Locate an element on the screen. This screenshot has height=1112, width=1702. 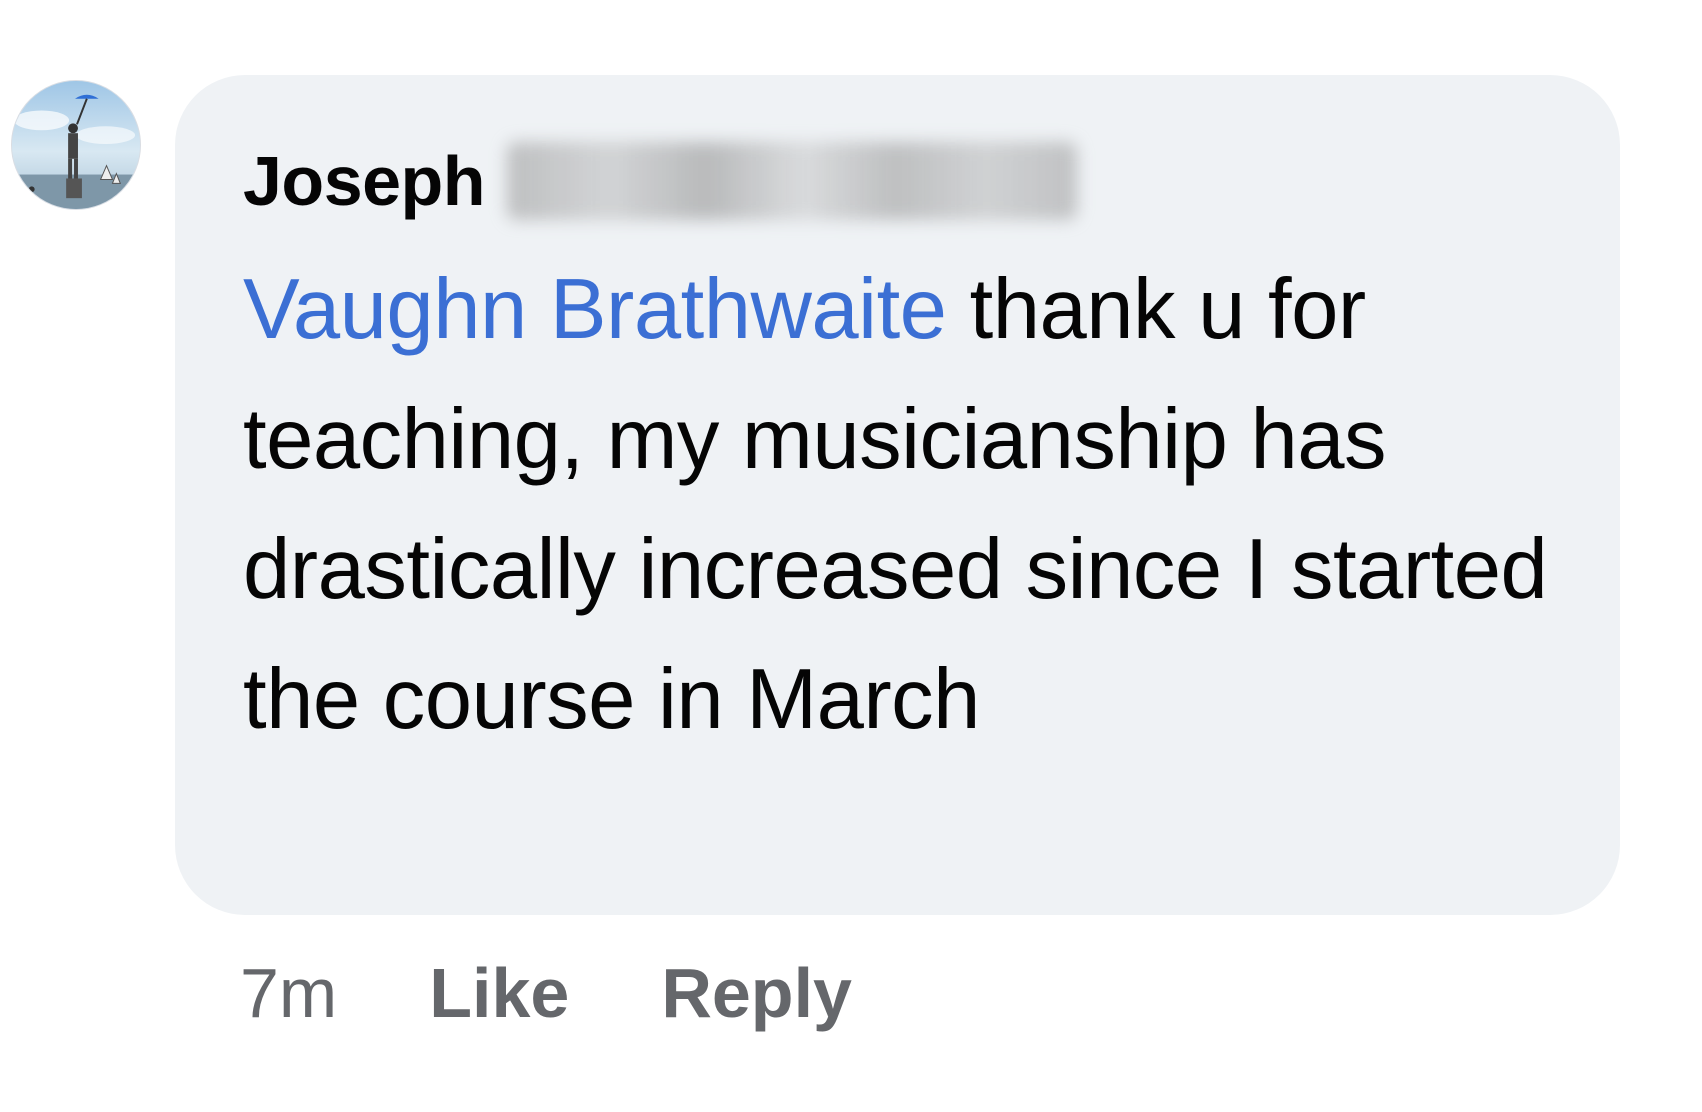
author-first-name: Joseph is located at coordinates (364, 181).